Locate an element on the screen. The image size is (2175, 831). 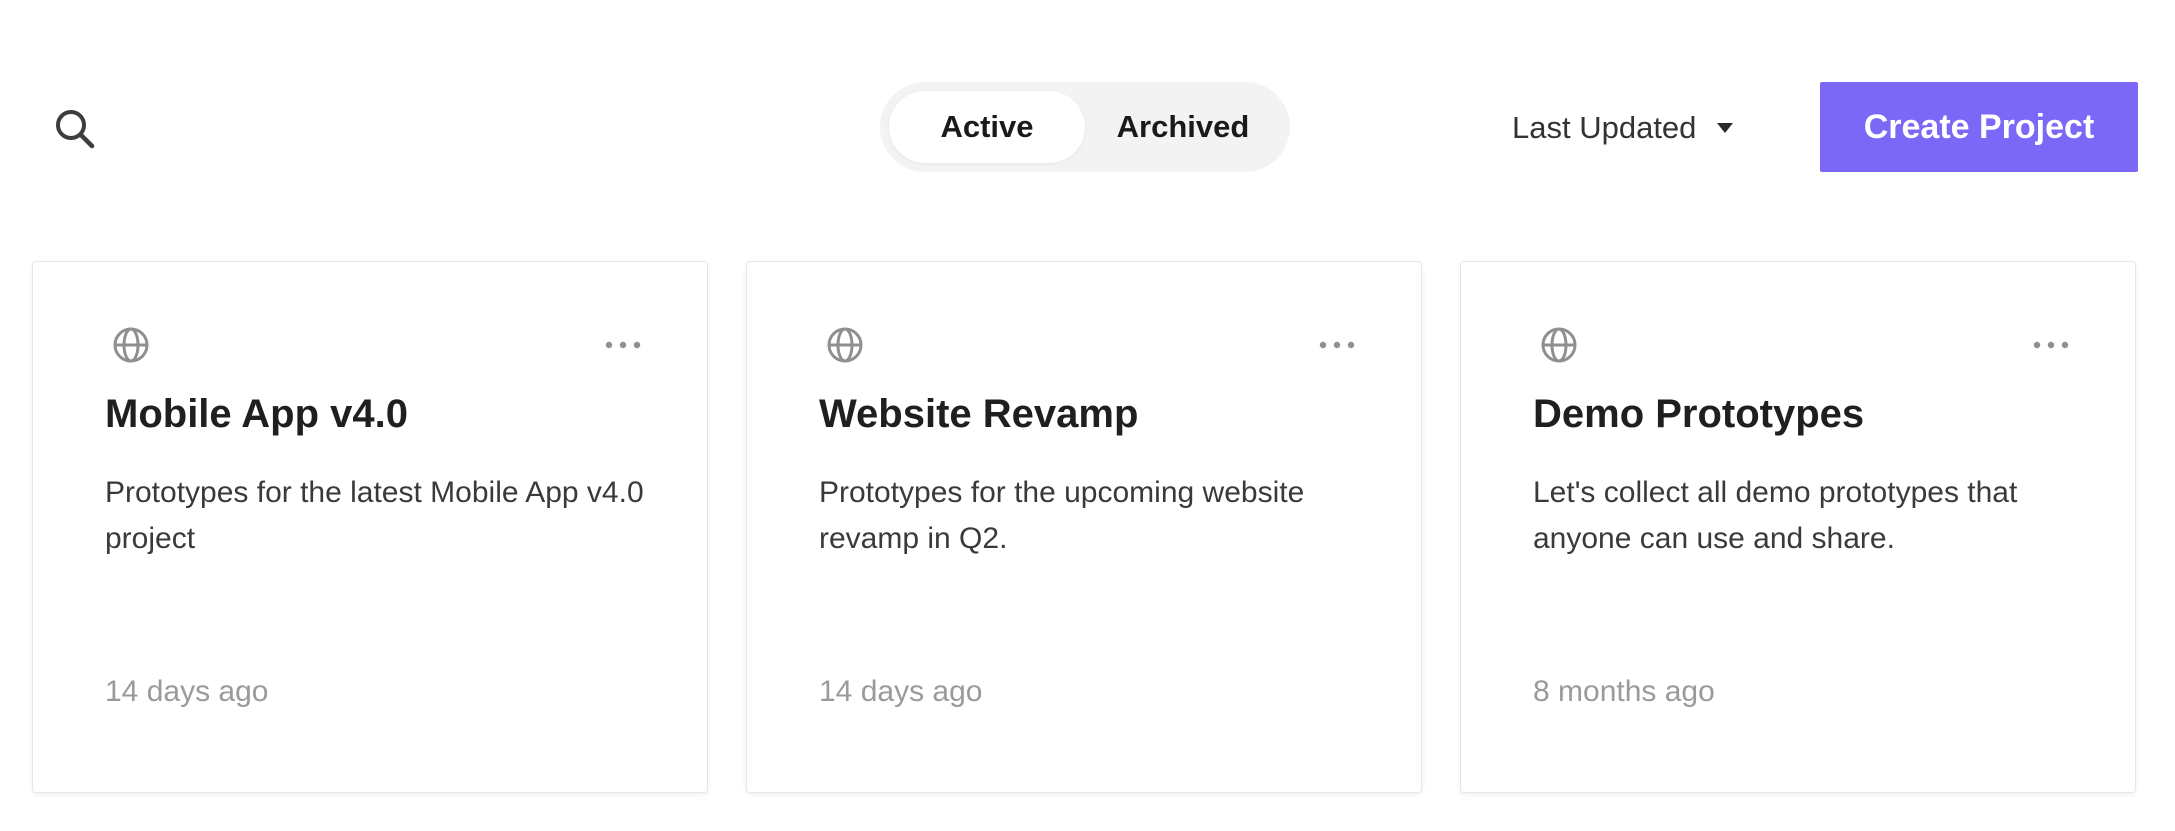
project-title: Website Revamp is located at coordinates (979, 414).